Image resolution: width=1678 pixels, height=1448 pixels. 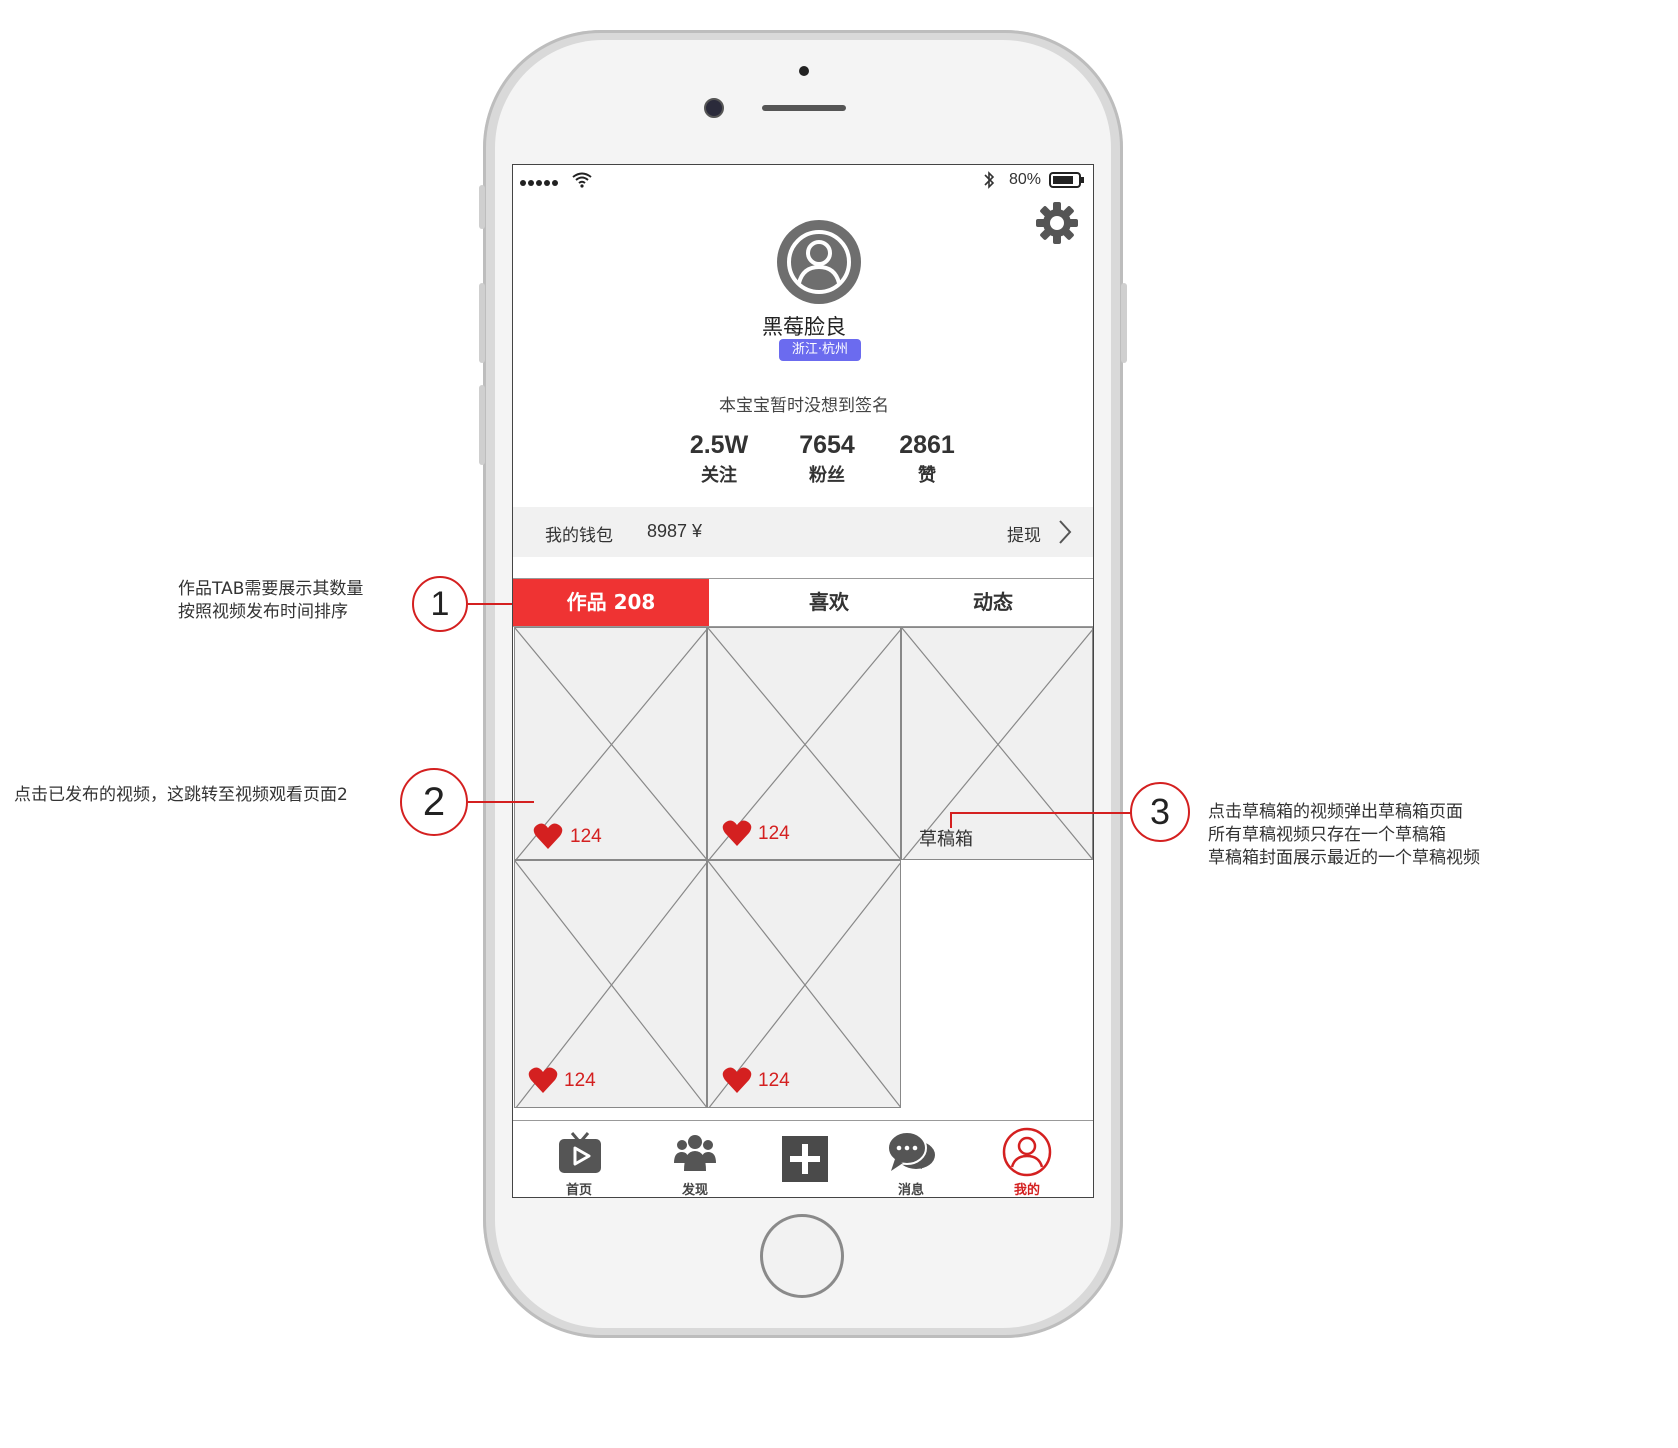 What do you see at coordinates (804, 71) in the screenshot?
I see `front-sensor` at bounding box center [804, 71].